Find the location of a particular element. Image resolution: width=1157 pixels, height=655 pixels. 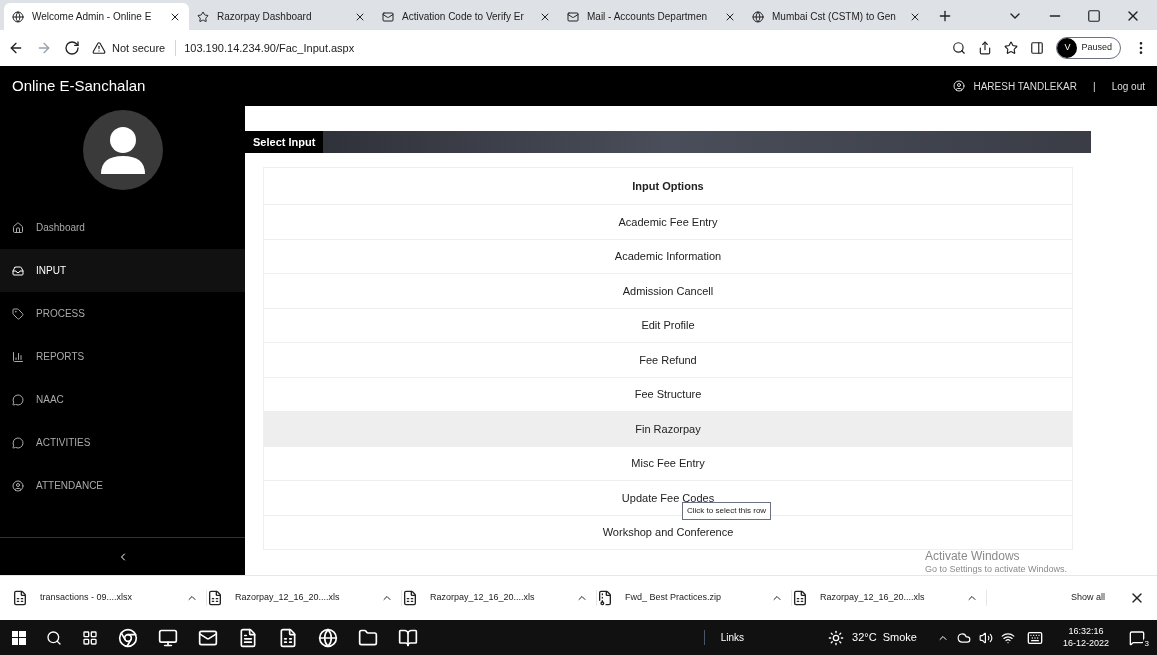

profile-status: Paused is located at coordinates (1096, 48).